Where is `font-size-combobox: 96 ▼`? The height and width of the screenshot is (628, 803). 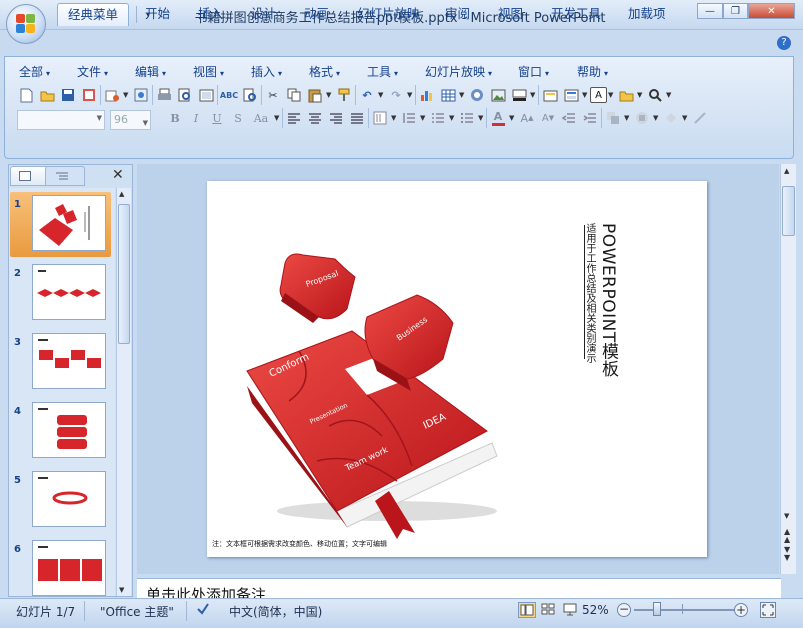 font-size-combobox: 96 ▼ is located at coordinates (130, 120).